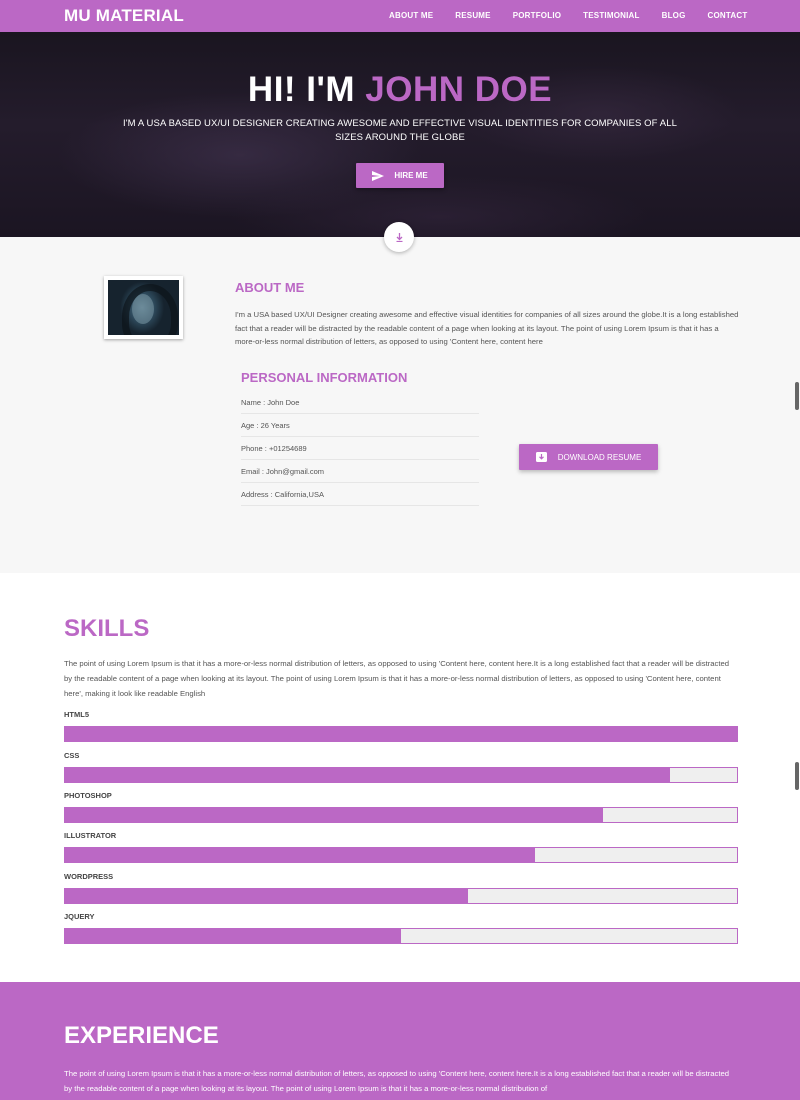 This screenshot has height=1100, width=800. Describe the element at coordinates (537, 16) in the screenshot. I see `nav-item-portfolio: PORTFOLIO` at that location.